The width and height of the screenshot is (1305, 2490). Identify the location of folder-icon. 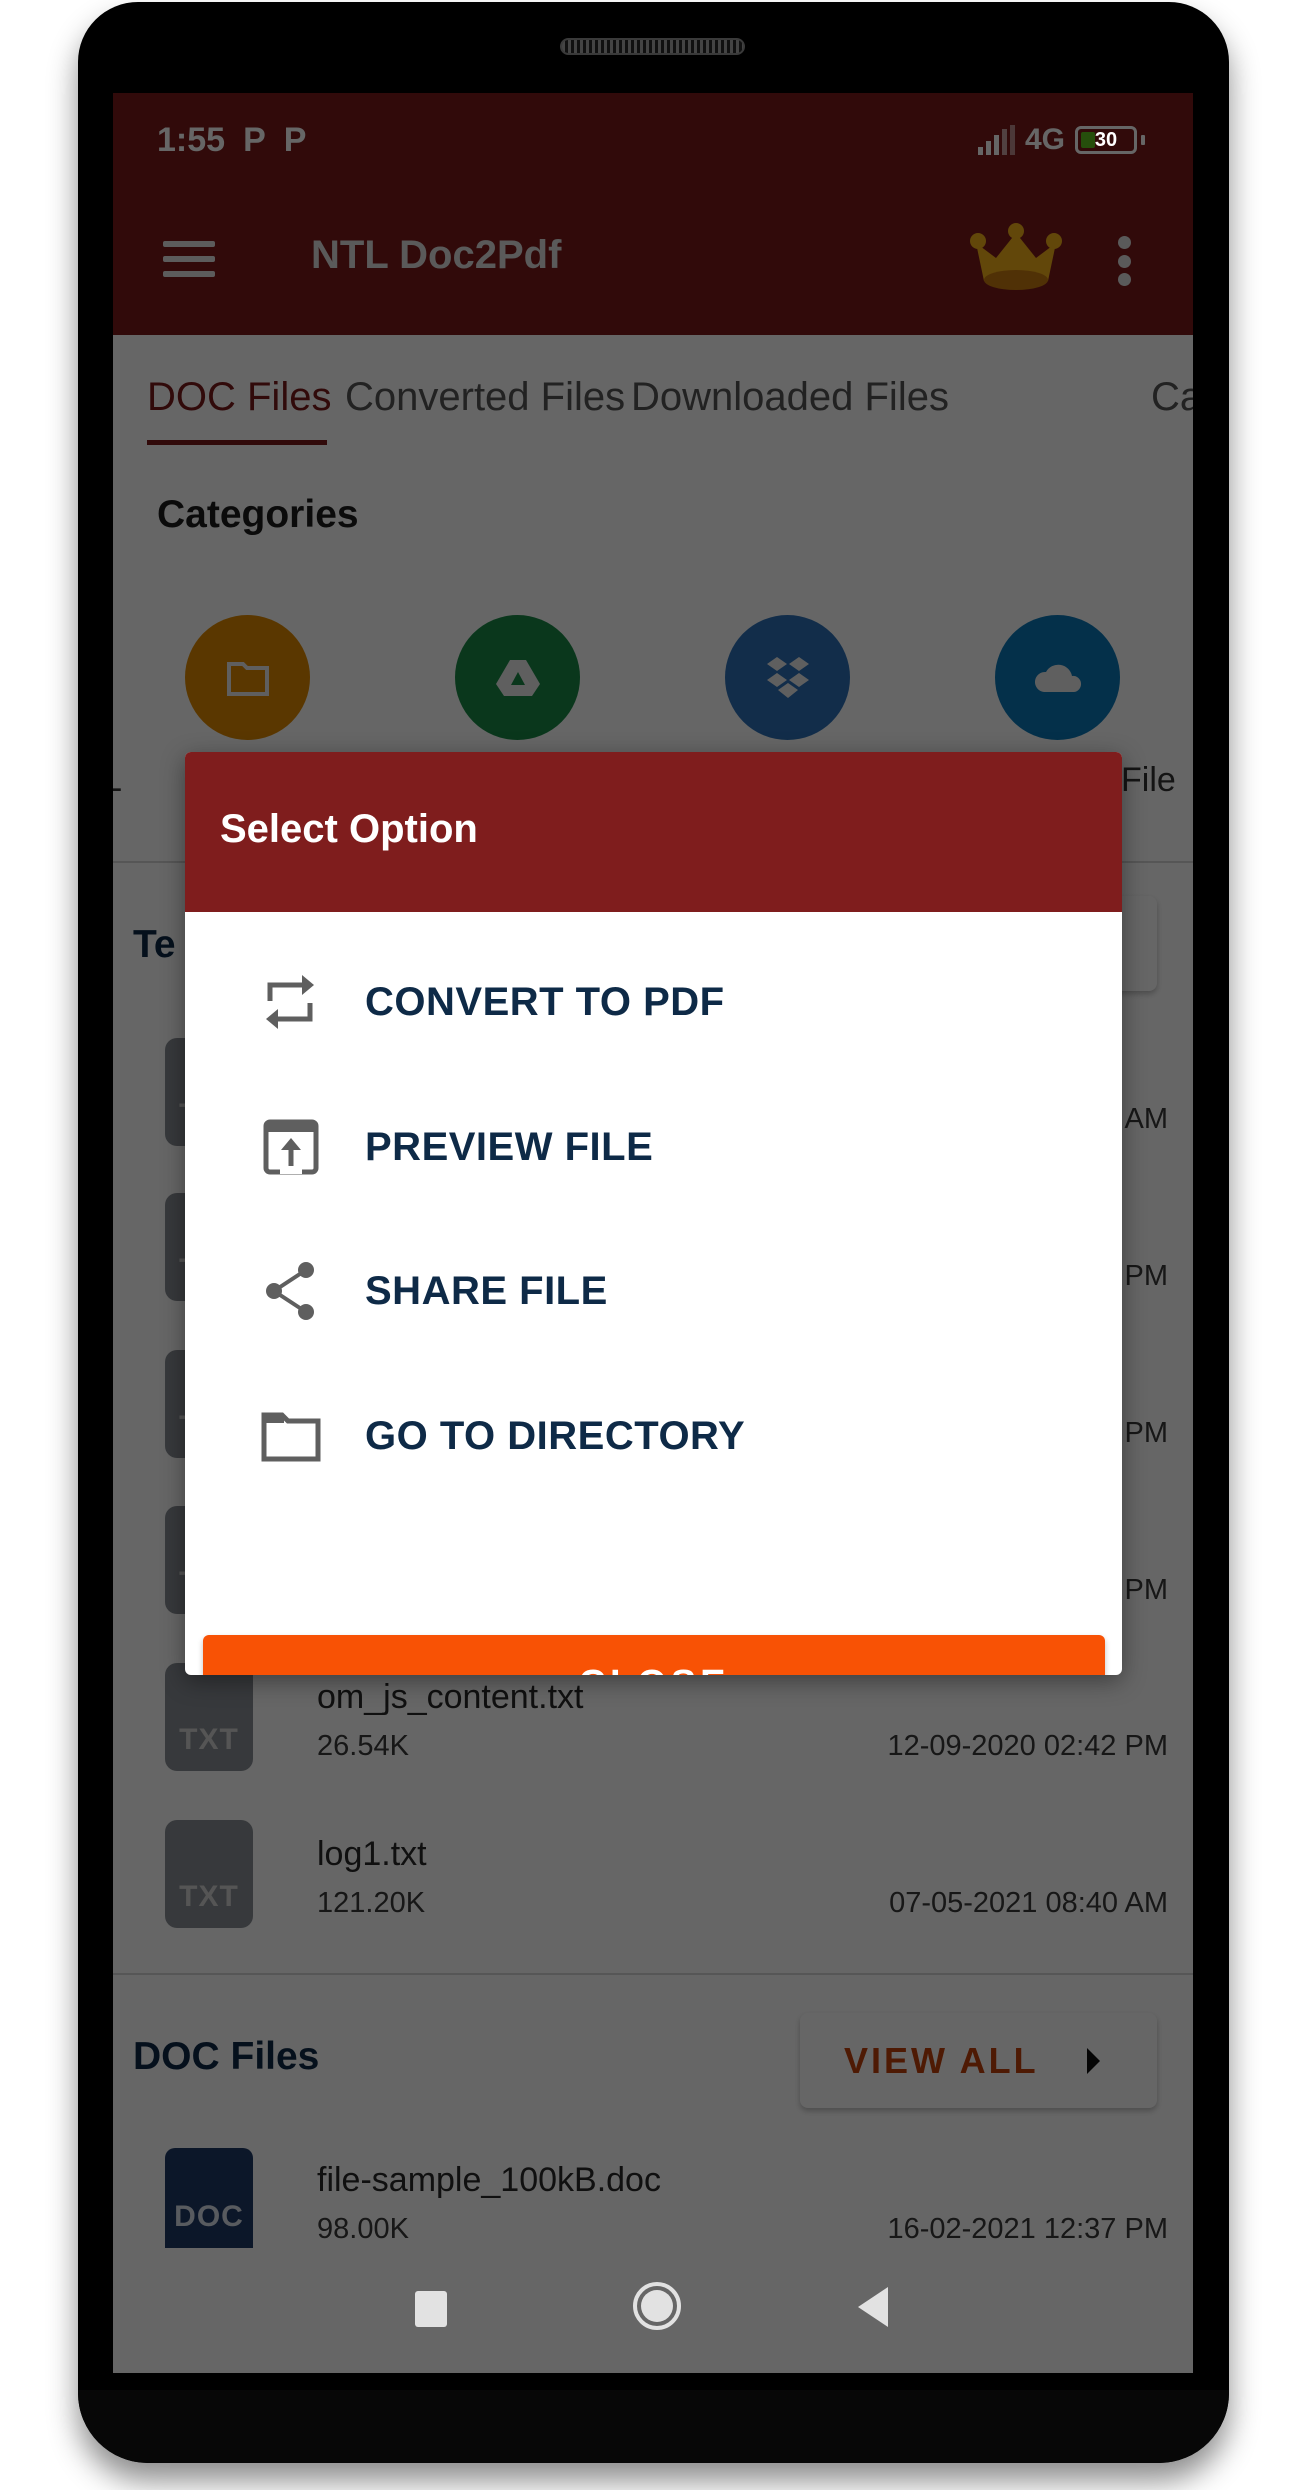
(291, 1437).